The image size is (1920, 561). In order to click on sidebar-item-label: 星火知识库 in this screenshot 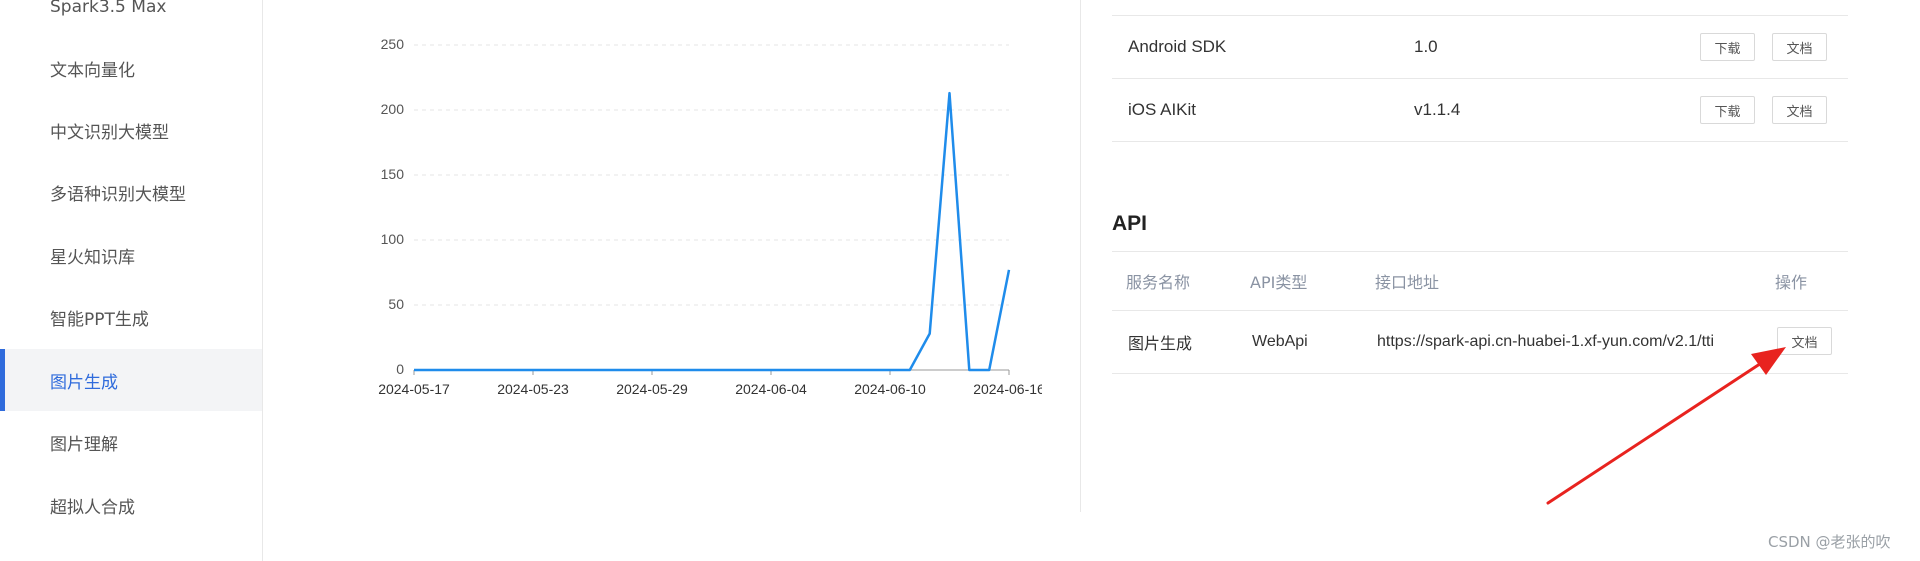, I will do `click(92, 257)`.